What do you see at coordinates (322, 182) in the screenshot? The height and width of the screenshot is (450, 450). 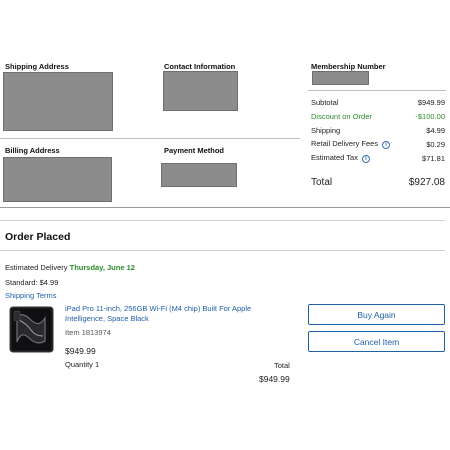 I see `order-total-label: Total` at bounding box center [322, 182].